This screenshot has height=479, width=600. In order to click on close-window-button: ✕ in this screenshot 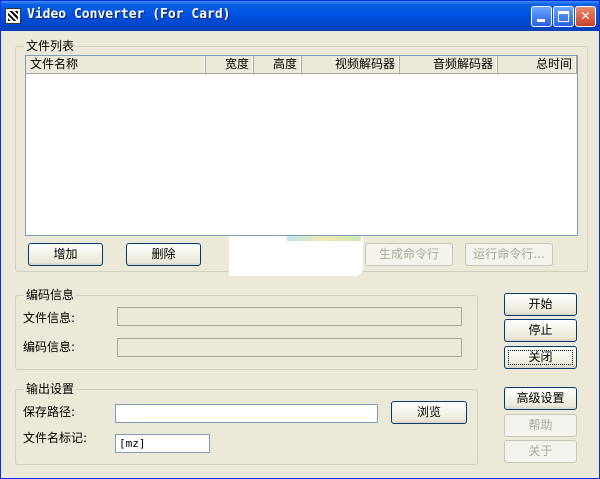, I will do `click(585, 16)`.